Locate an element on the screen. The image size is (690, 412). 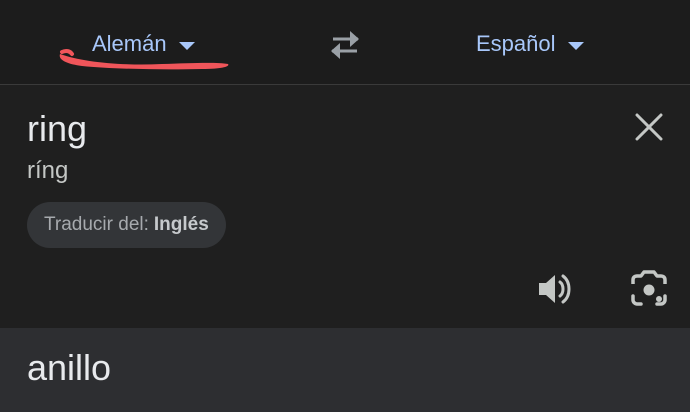
clear-input-button is located at coordinates (649, 127).